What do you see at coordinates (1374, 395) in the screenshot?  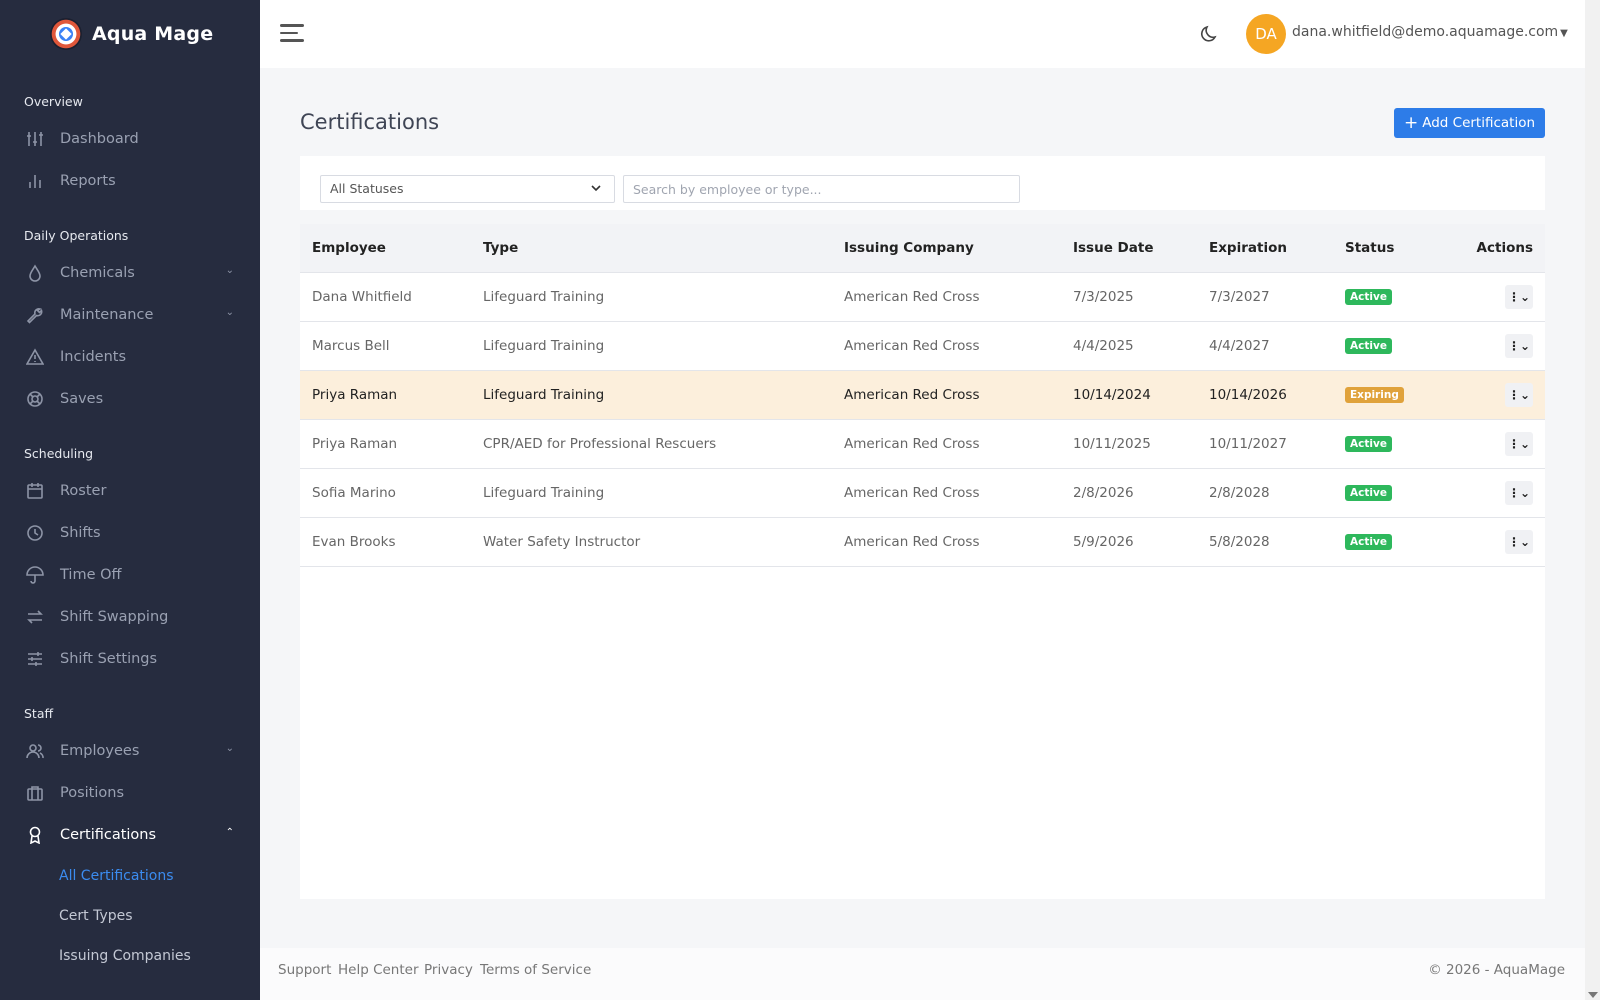 I see `status-badge: Expiring` at bounding box center [1374, 395].